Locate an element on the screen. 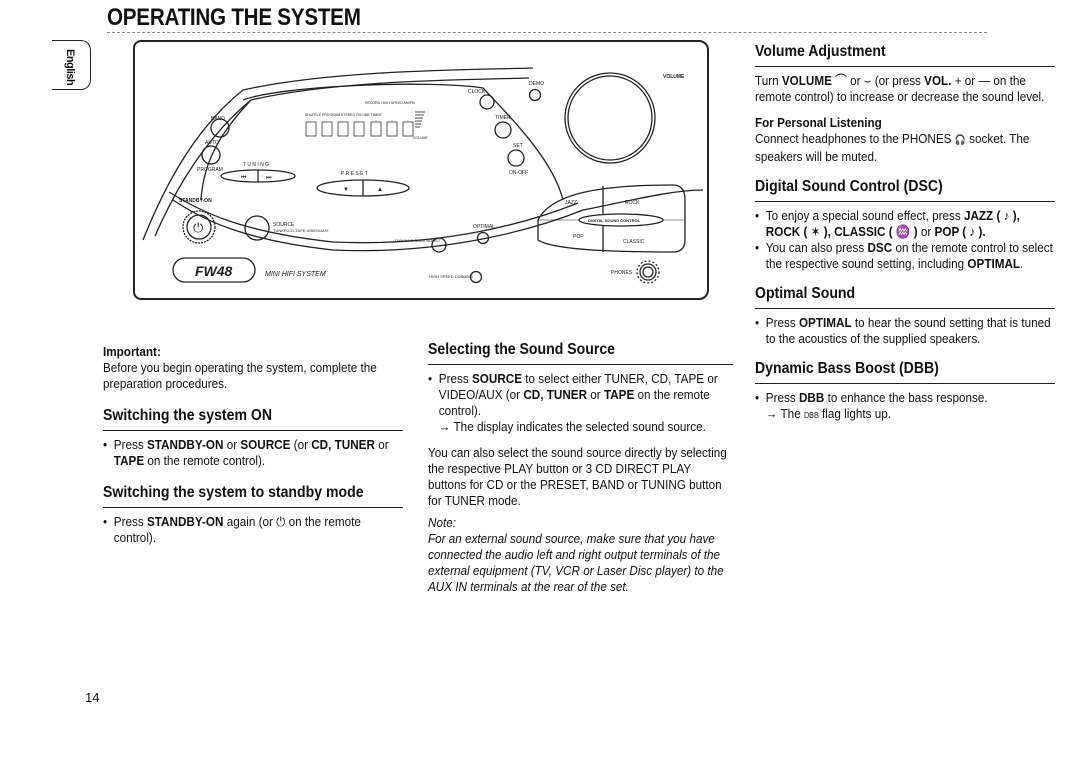  classic-icon: ♒ is located at coordinates (903, 231).